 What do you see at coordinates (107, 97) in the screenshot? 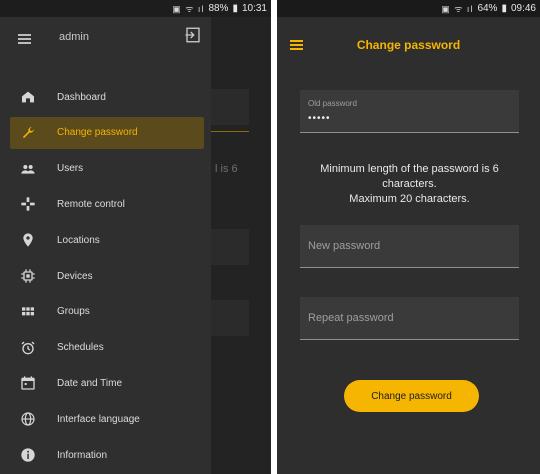
I see `drawer-item-dashboard: Dashboard` at bounding box center [107, 97].